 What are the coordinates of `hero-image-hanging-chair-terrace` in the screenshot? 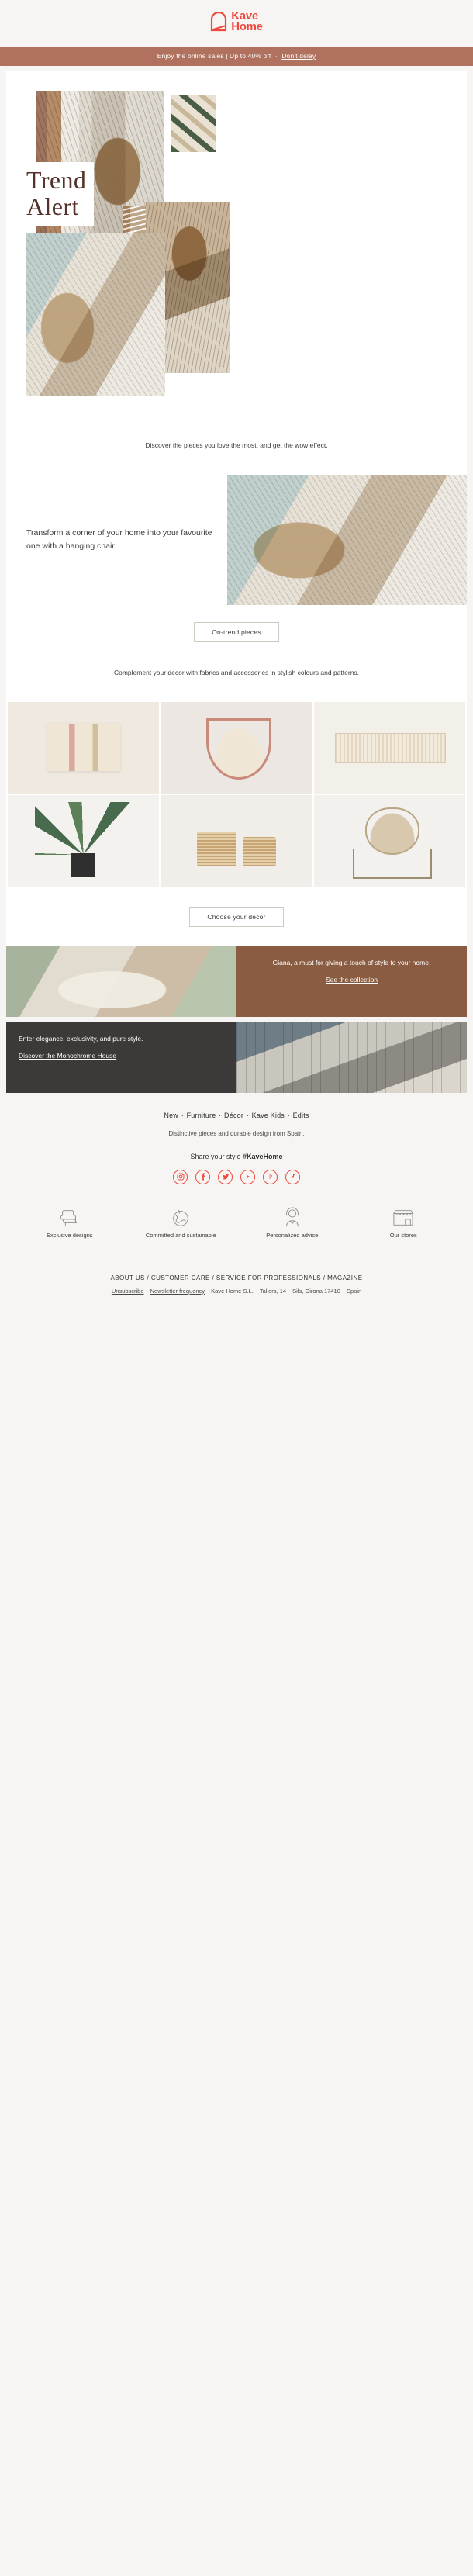 It's located at (95, 314).